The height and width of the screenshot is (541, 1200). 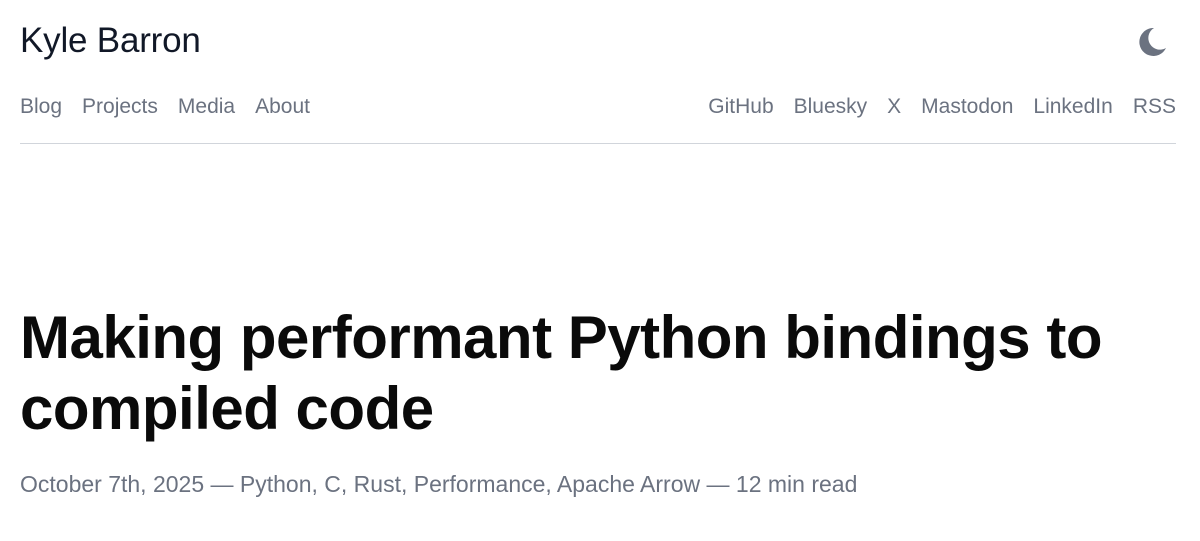 I want to click on site-title-link: Kyle Barron, so click(x=110, y=41).